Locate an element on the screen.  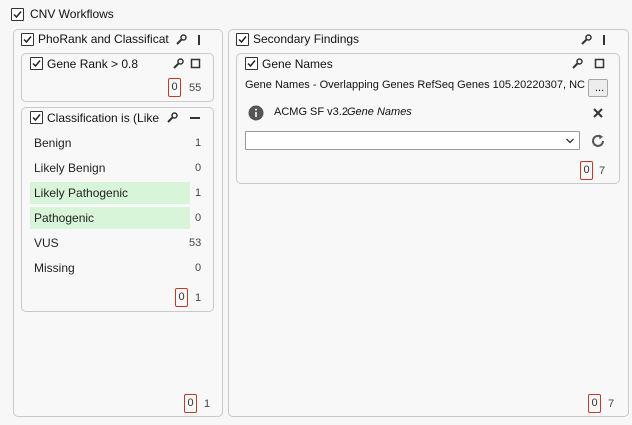
cnv-workflows-checkbox is located at coordinates (17, 14).